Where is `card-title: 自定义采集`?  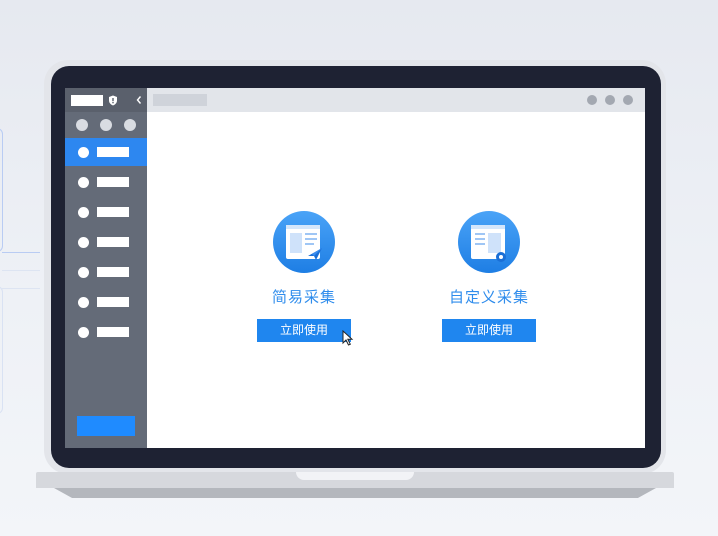 card-title: 自定义采集 is located at coordinates (488, 297).